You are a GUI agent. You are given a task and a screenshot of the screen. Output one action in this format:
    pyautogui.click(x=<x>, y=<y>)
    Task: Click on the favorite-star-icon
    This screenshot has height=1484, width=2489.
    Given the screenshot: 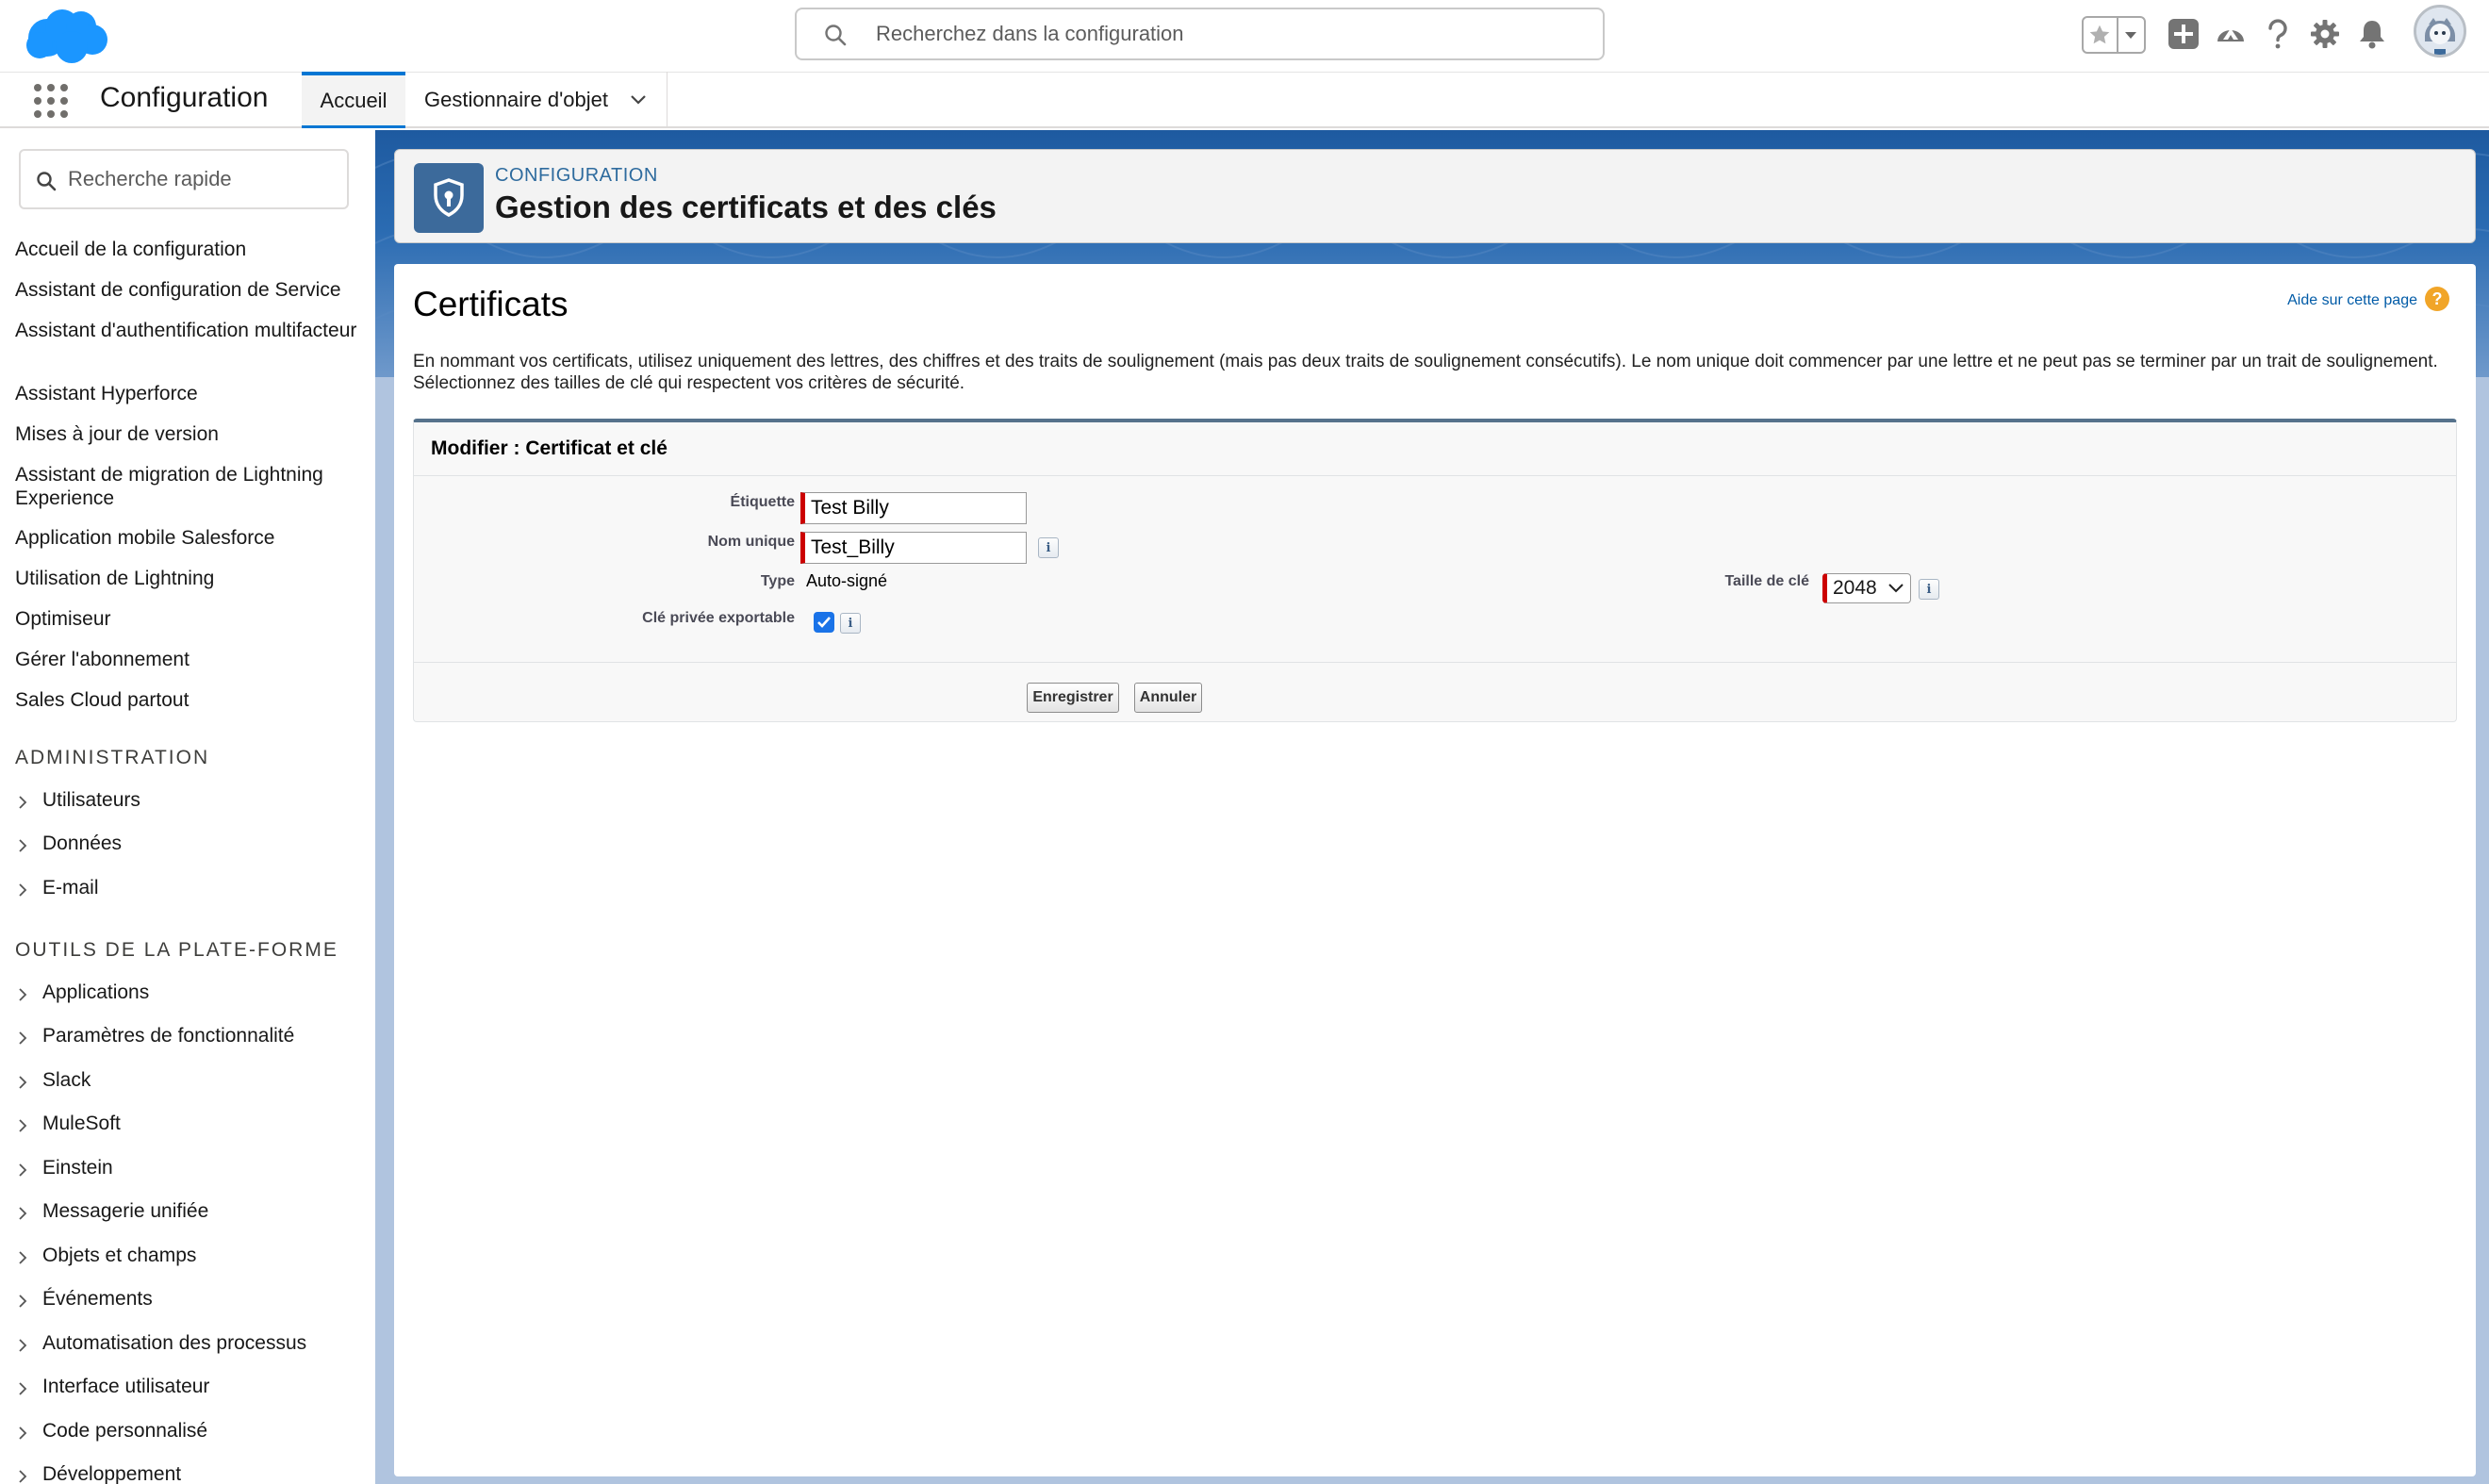 What is the action you would take?
    pyautogui.click(x=2101, y=35)
    